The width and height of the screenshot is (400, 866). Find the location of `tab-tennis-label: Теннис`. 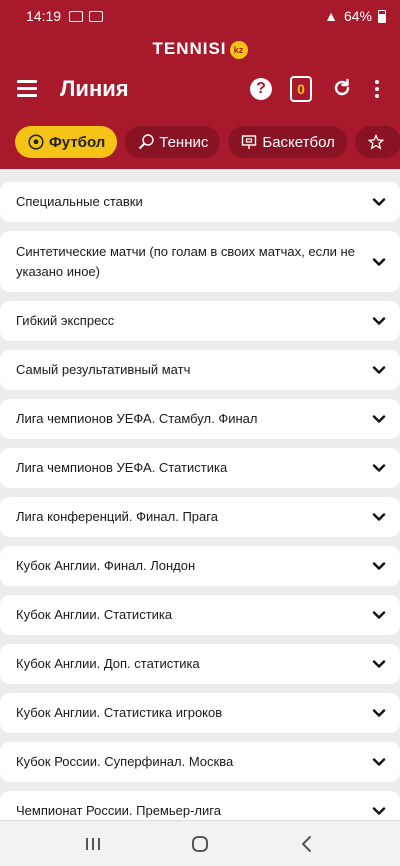

tab-tennis-label: Теннис is located at coordinates (184, 142).